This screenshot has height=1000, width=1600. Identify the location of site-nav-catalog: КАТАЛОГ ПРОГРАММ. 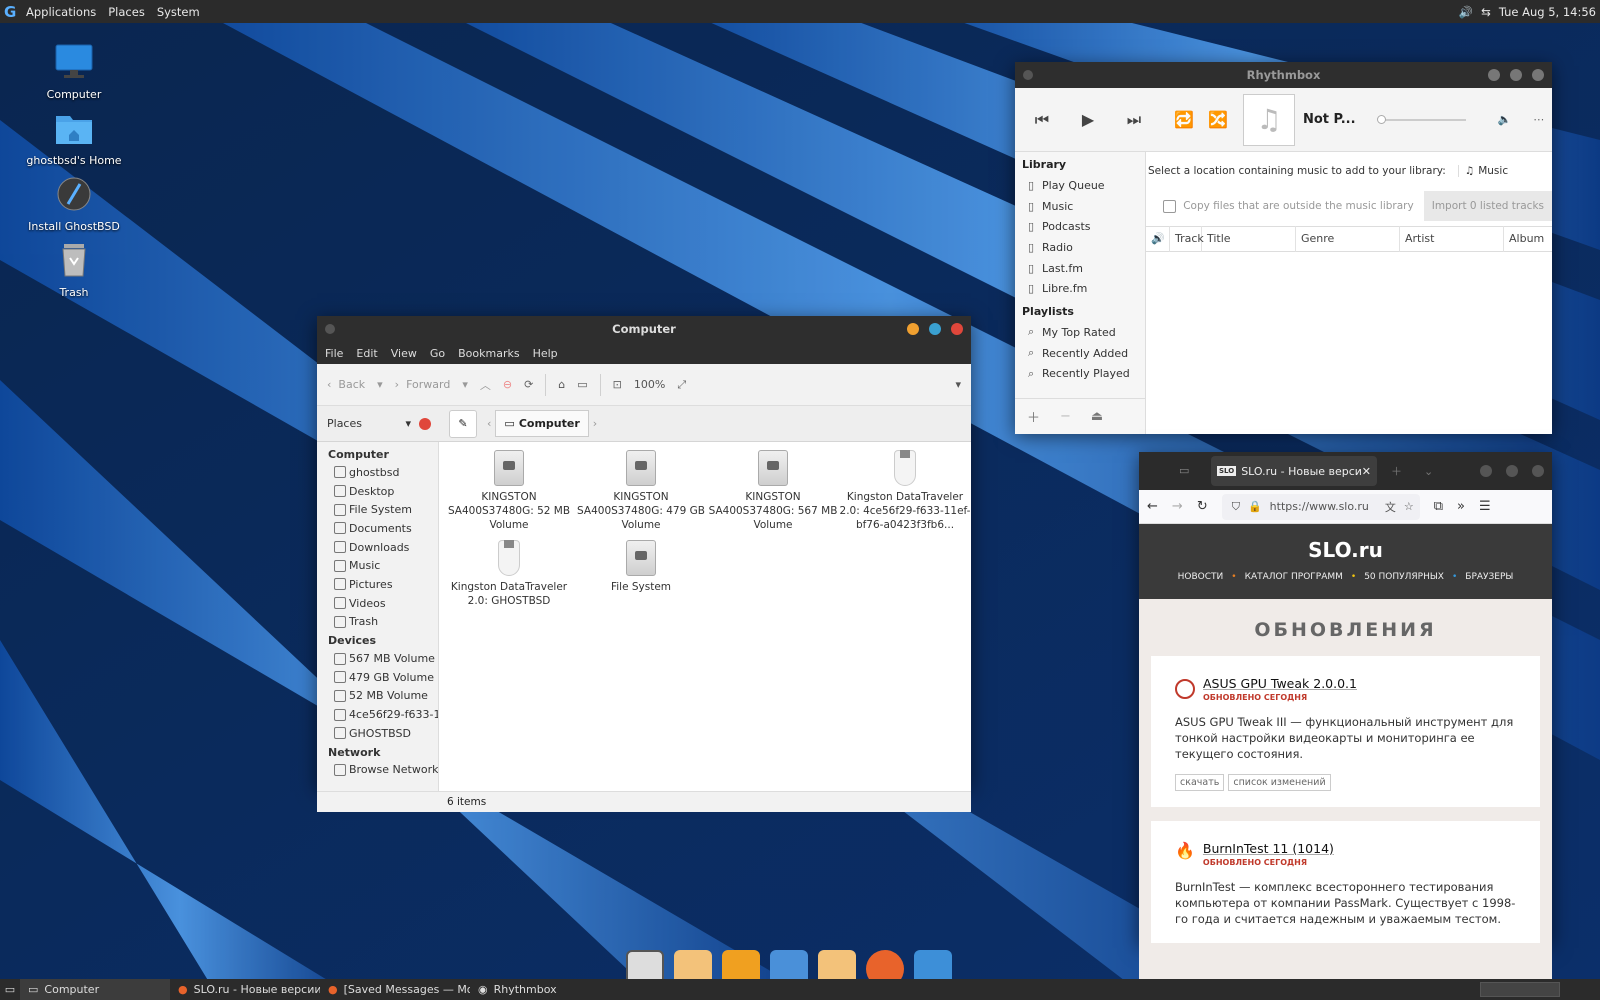
(1294, 577).